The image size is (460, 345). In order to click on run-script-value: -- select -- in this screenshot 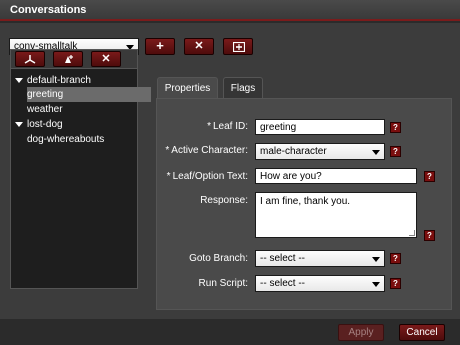, I will do `click(282, 283)`.